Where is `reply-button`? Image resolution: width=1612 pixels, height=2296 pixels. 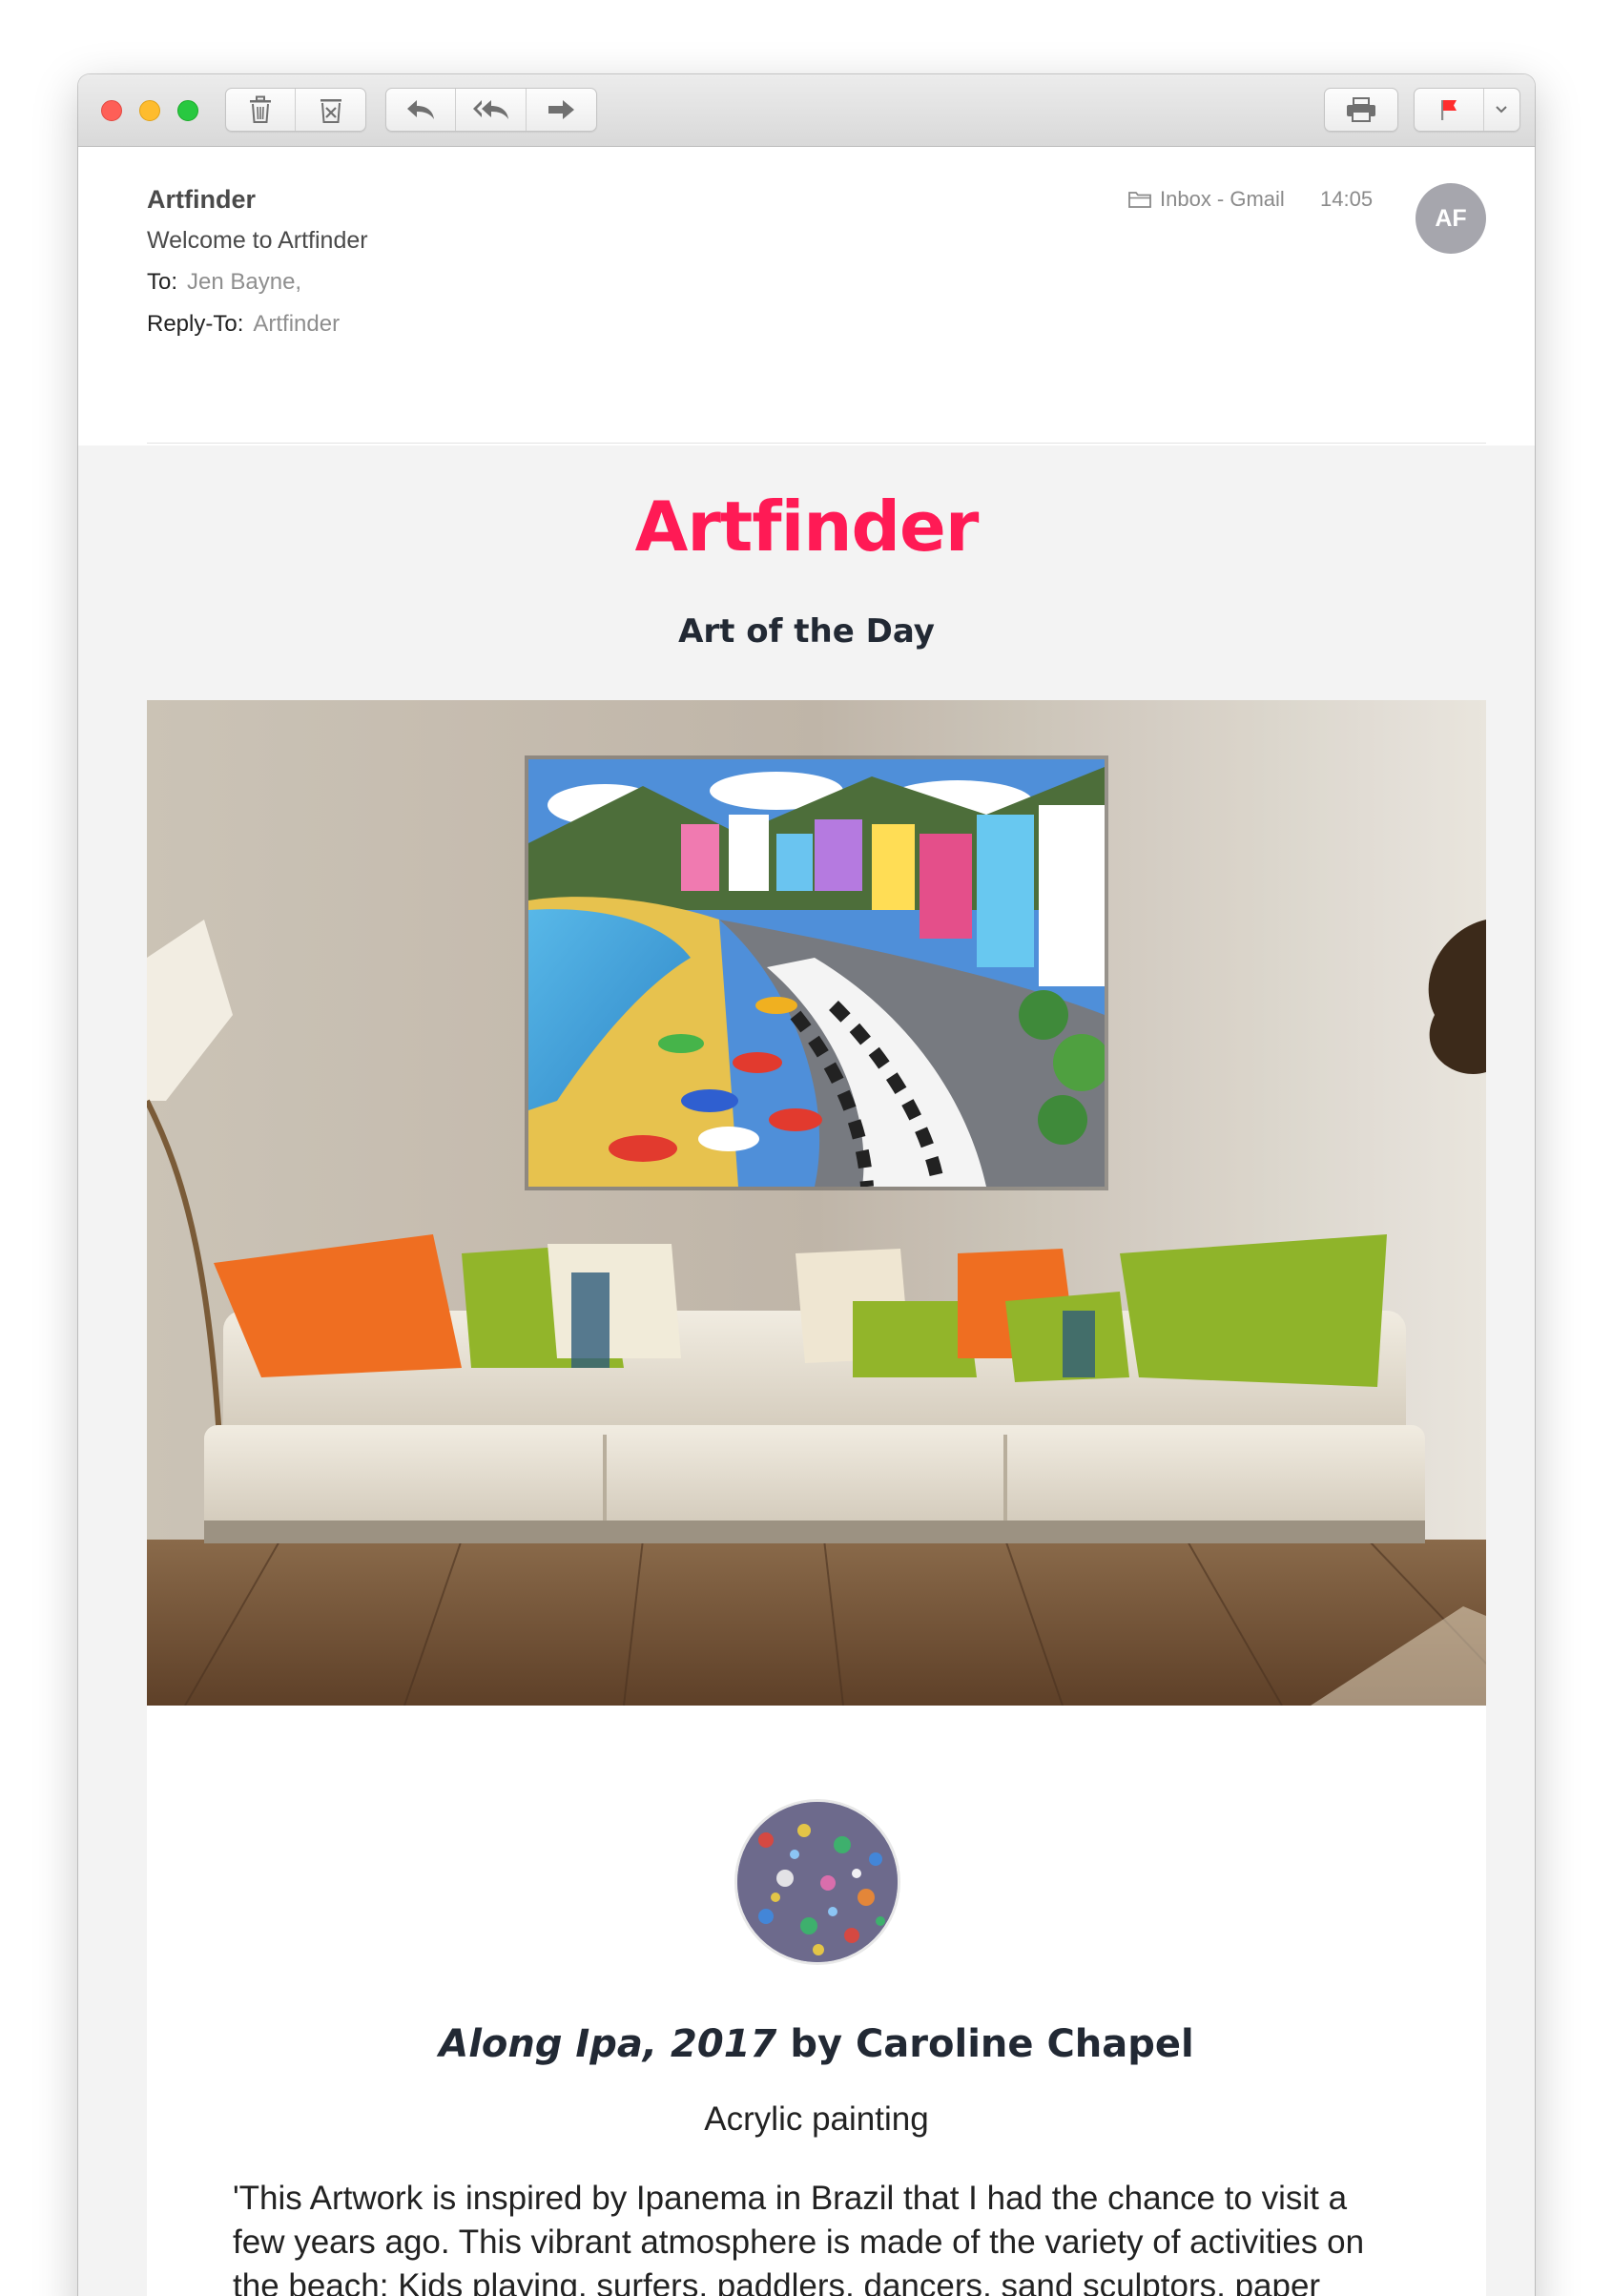 reply-button is located at coordinates (421, 110).